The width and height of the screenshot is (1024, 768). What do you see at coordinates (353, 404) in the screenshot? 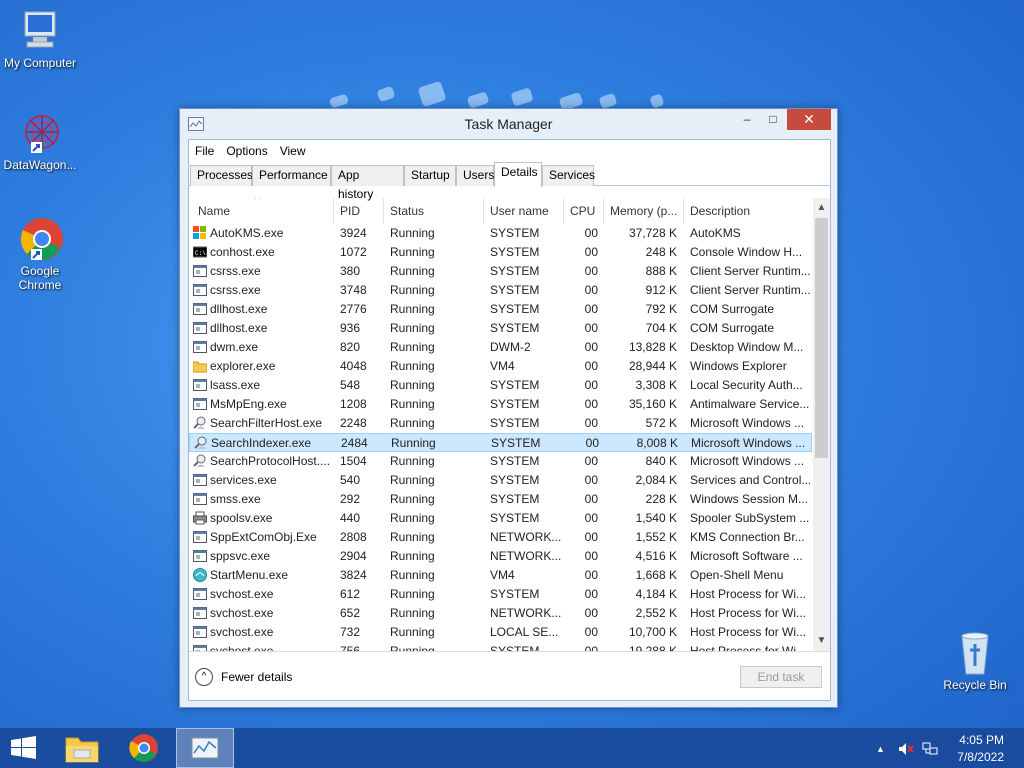
I see `process-pid: 1208` at bounding box center [353, 404].